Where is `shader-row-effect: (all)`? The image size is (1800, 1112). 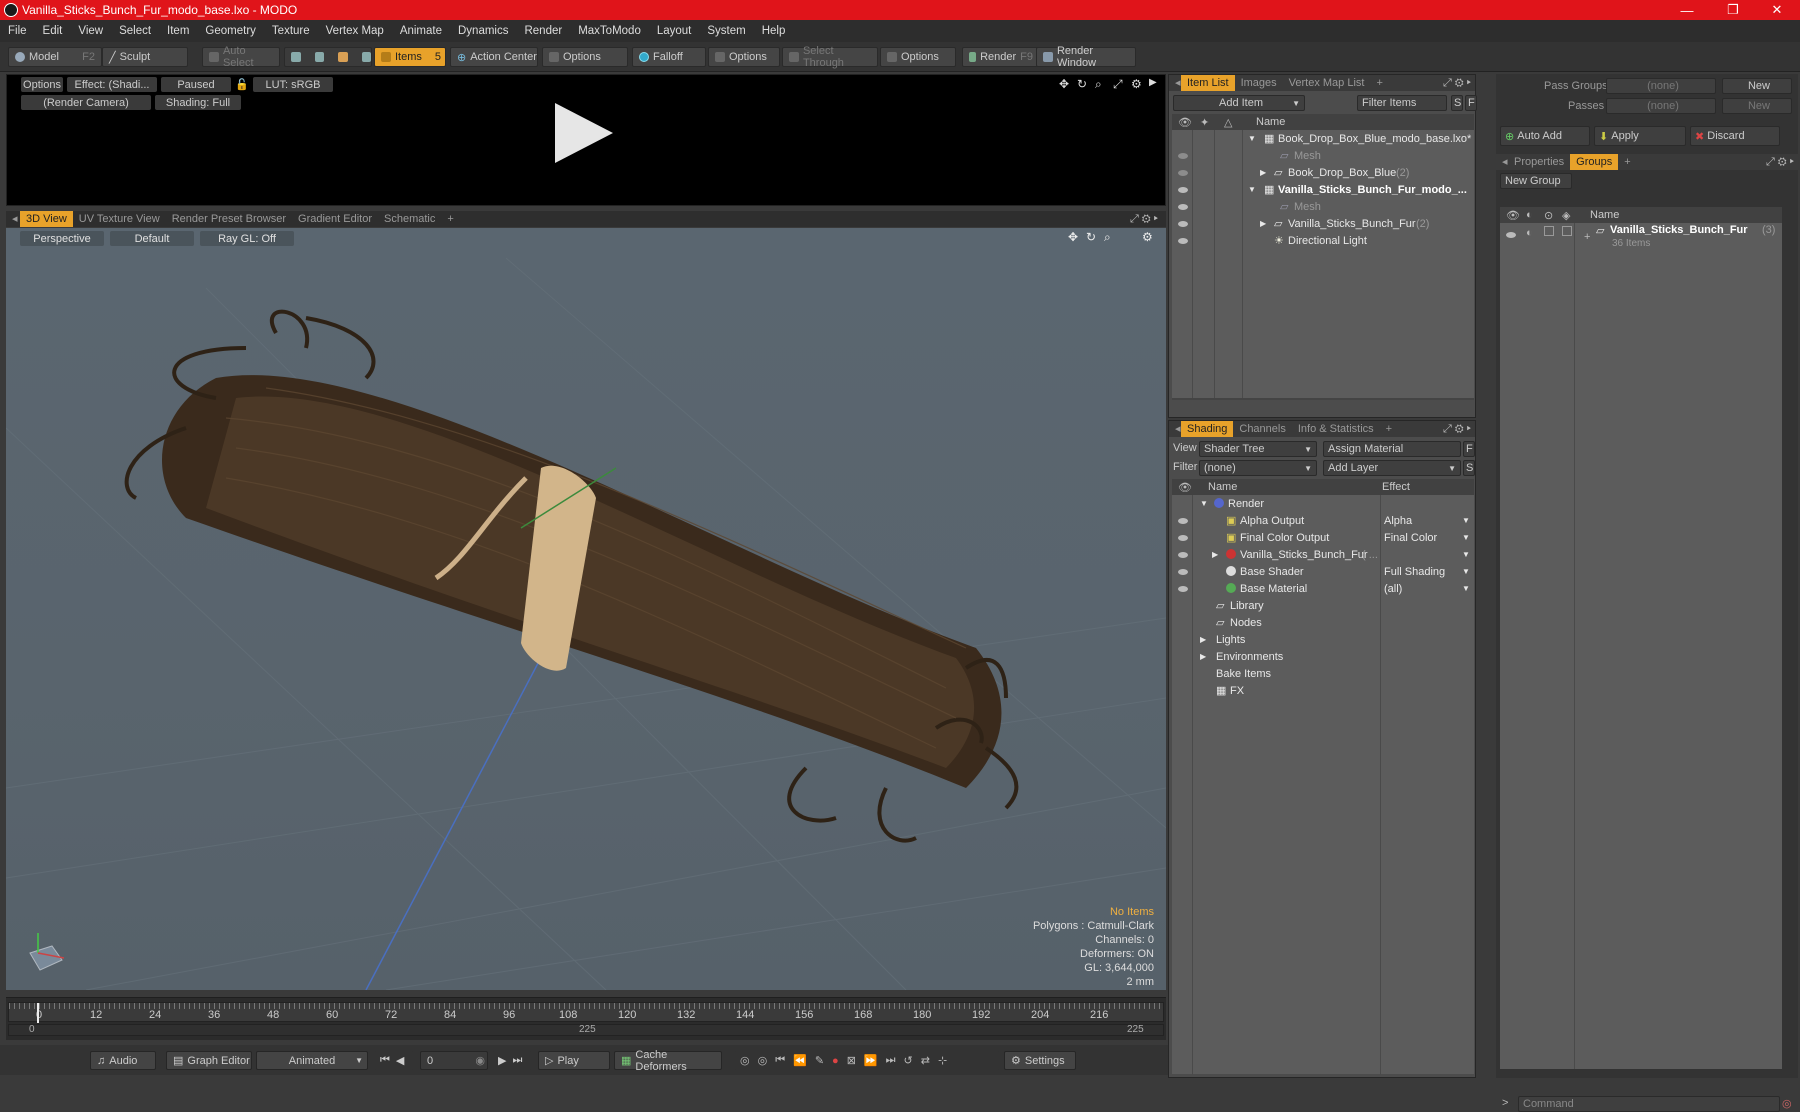 shader-row-effect: (all) is located at coordinates (1393, 589).